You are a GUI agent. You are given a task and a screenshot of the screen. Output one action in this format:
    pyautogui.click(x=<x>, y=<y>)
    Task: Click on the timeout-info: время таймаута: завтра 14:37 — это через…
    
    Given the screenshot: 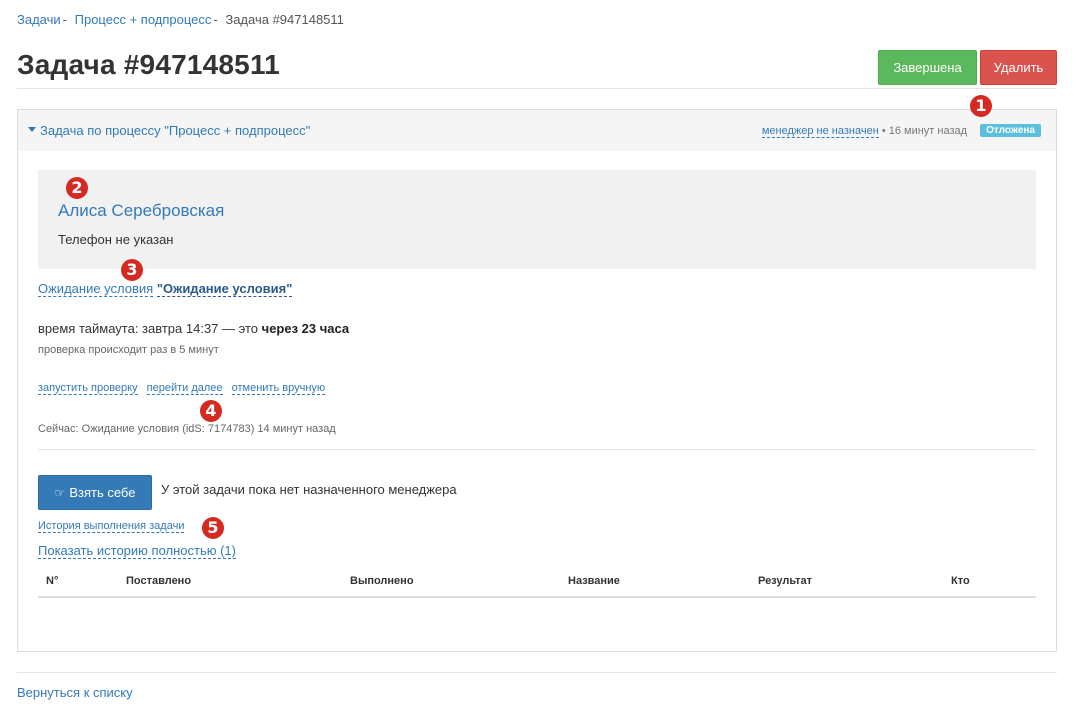 What is the action you would take?
    pyautogui.click(x=193, y=328)
    